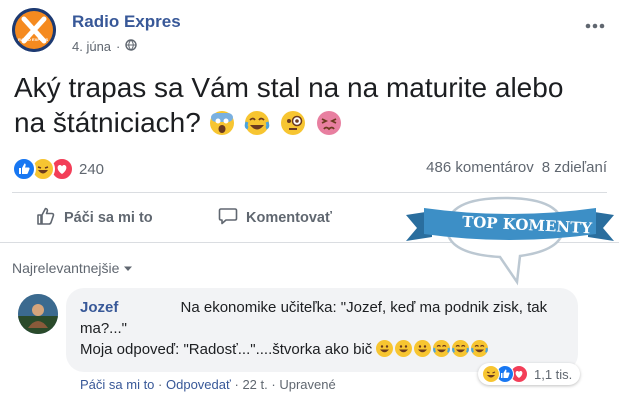 Image resolution: width=619 pixels, height=405 pixels. I want to click on globe-icon, so click(131, 46).